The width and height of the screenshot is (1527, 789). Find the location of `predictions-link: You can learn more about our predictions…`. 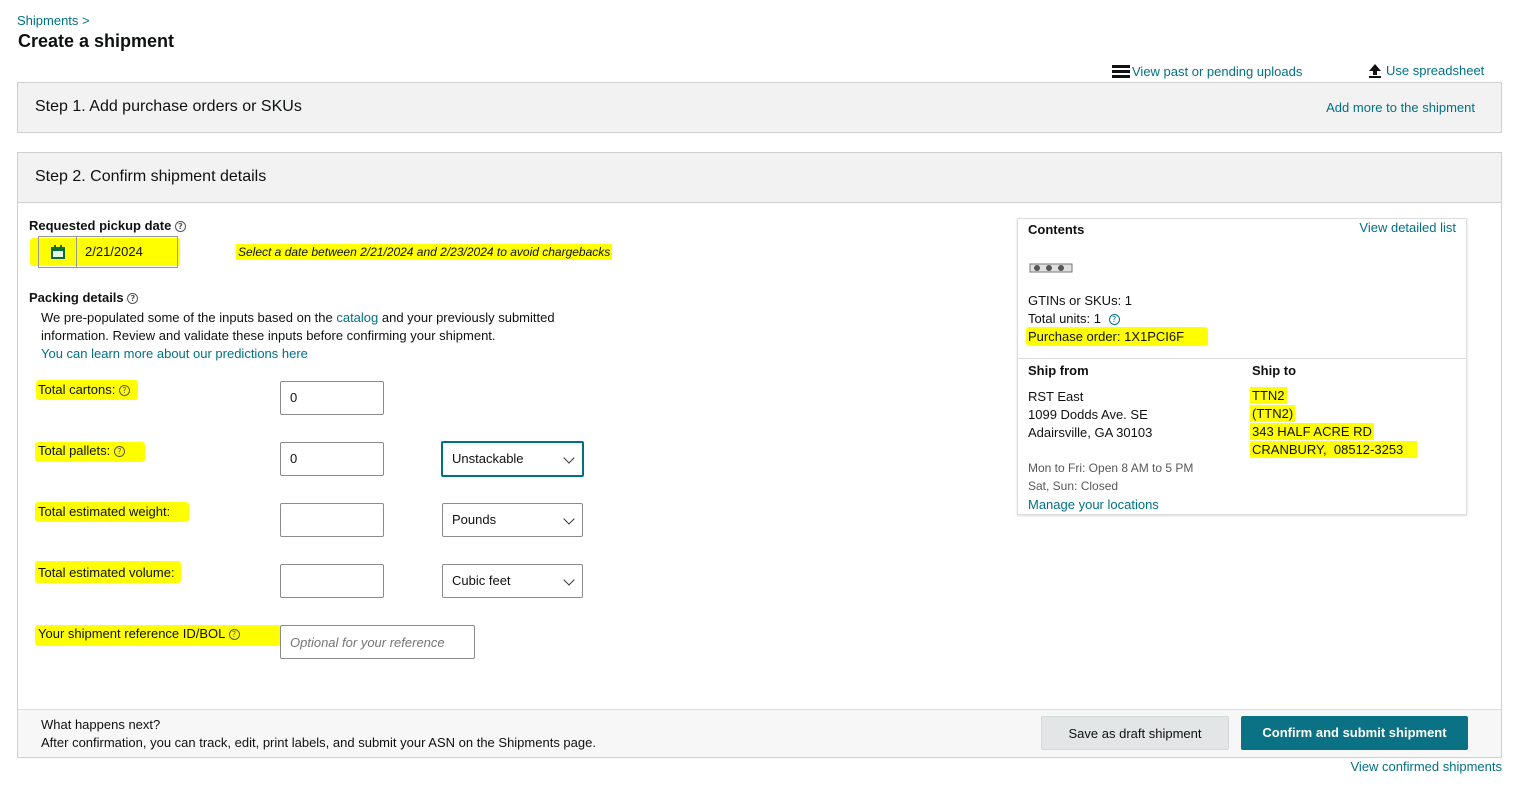

predictions-link: You can learn more about our predictions… is located at coordinates (174, 353).